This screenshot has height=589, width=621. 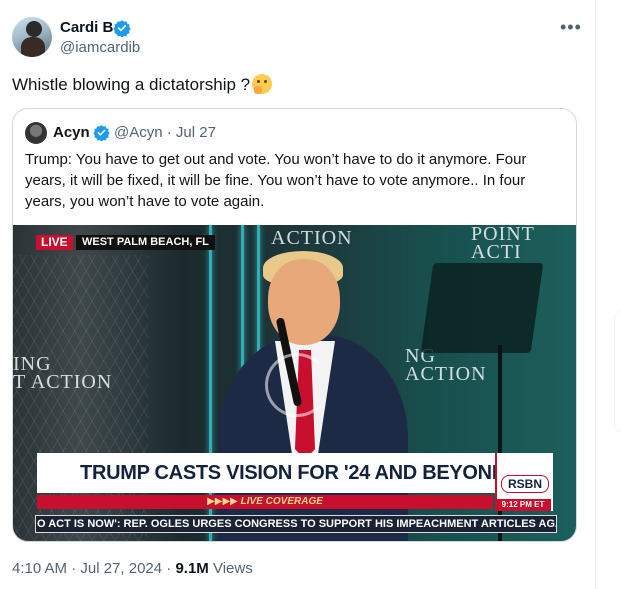 I want to click on tweet-text: Whistle blowing a dictatorship ?, so click(x=142, y=85).